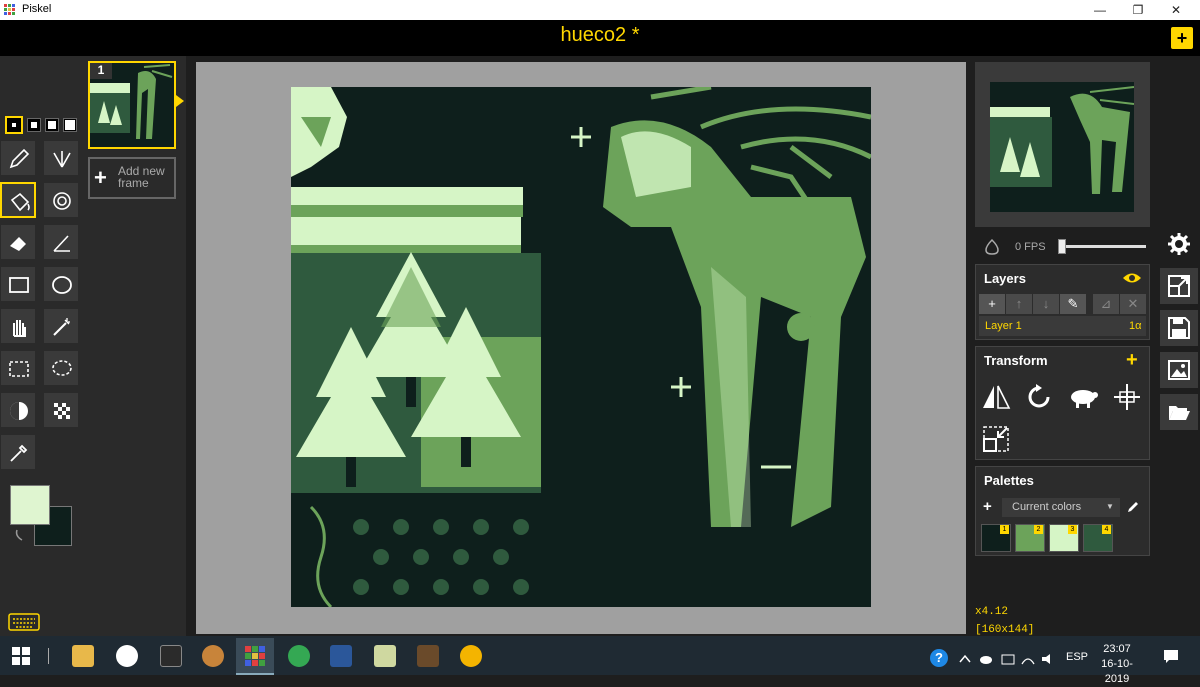 The height and width of the screenshot is (687, 1200). Describe the element at coordinates (1103, 246) in the screenshot. I see `fps-slider-track` at that location.